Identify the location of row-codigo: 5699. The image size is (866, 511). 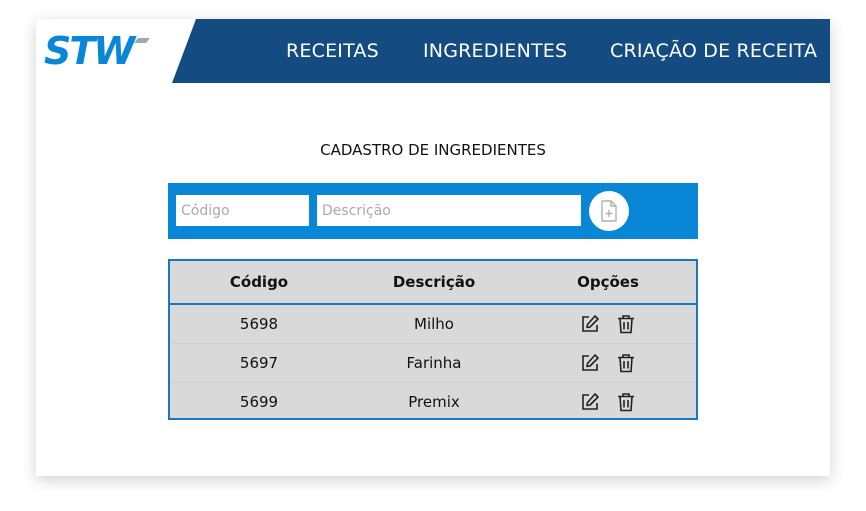
(259, 401).